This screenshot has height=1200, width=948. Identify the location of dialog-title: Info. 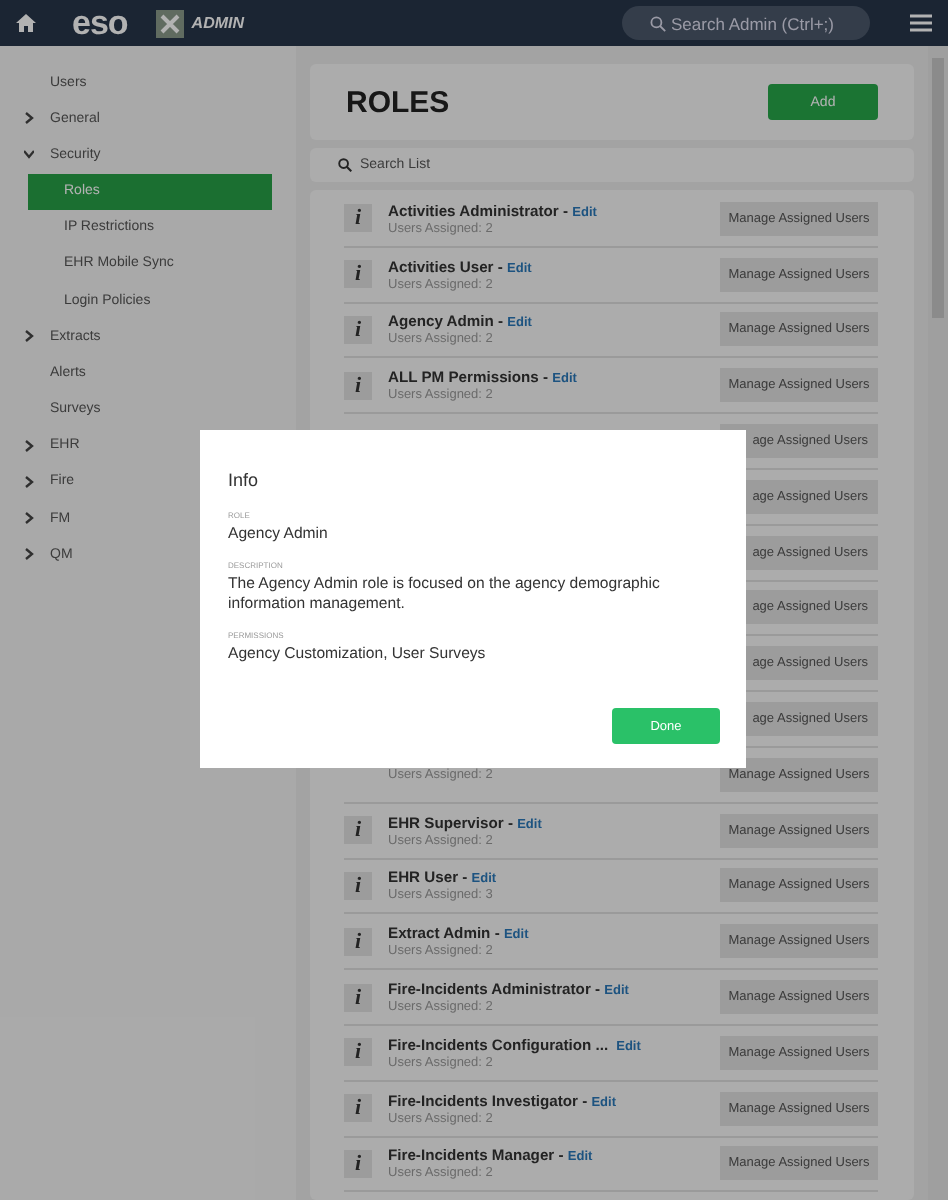
(244, 480).